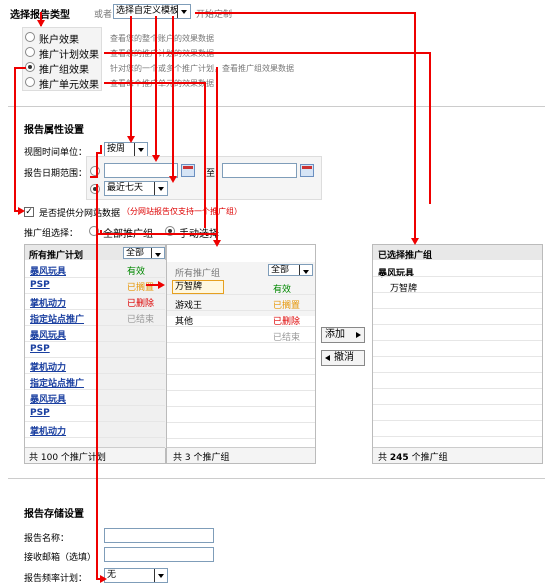  What do you see at coordinates (276, 106) in the screenshot?
I see `divider` at bounding box center [276, 106].